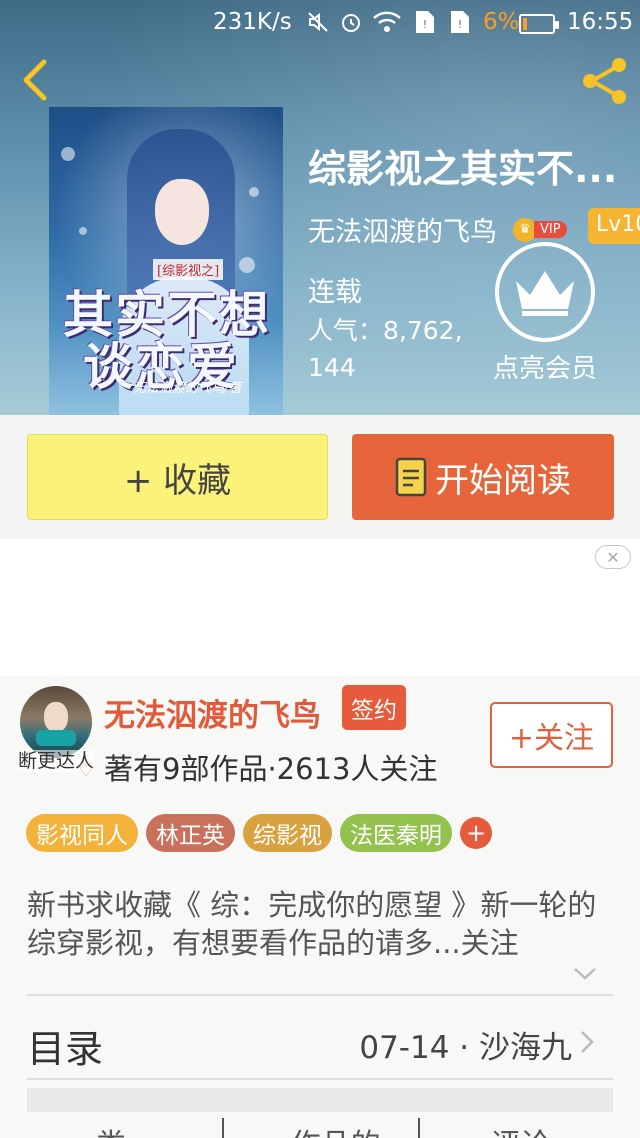 The height and width of the screenshot is (1138, 640). Describe the element at coordinates (312, 924) in the screenshot. I see `book-description: 新书求收藏《 综：完成你的愿望 》新一轮的综穿影视，有想要看作品的请多...关注` at that location.